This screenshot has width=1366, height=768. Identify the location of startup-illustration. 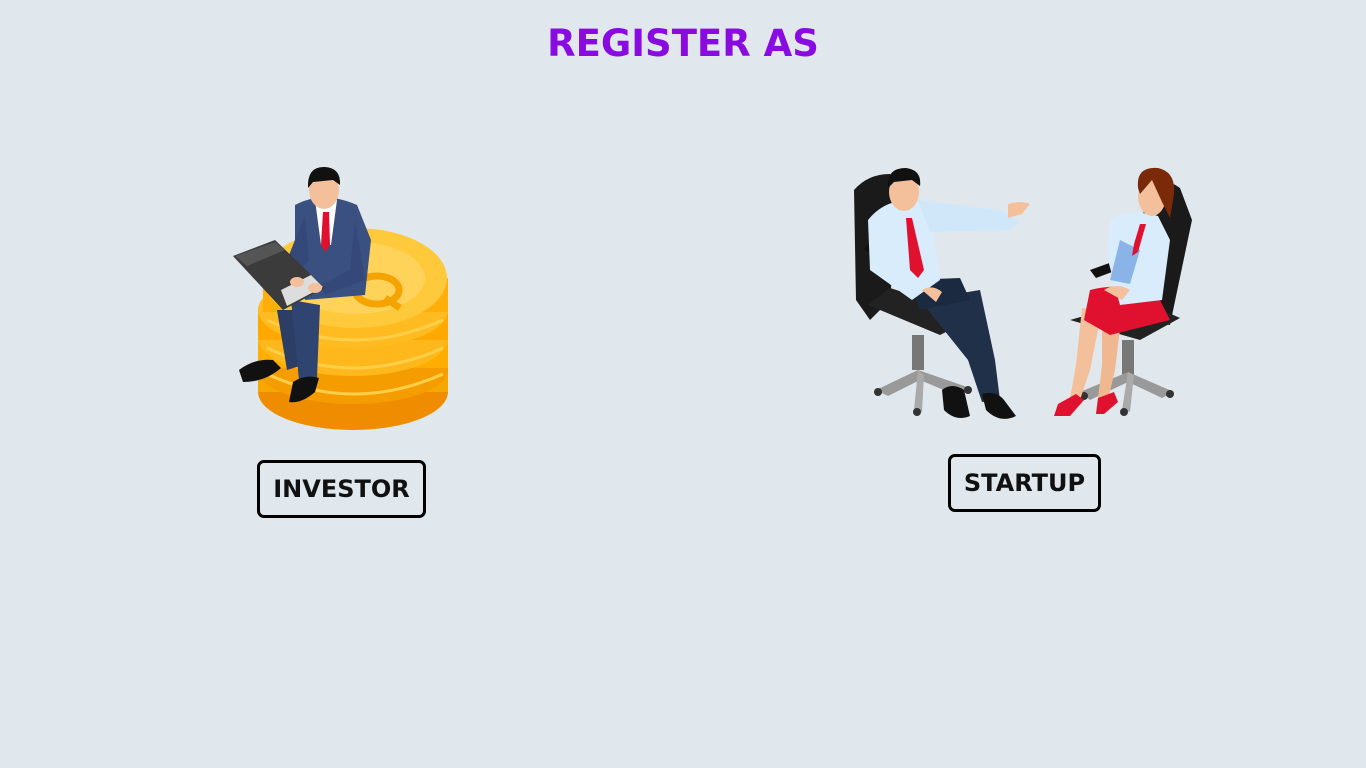
(1025, 295).